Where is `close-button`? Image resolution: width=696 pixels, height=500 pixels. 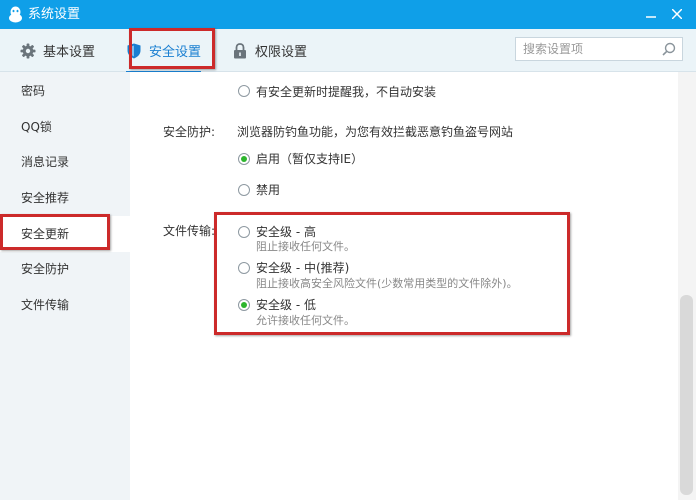
close-button is located at coordinates (677, 14).